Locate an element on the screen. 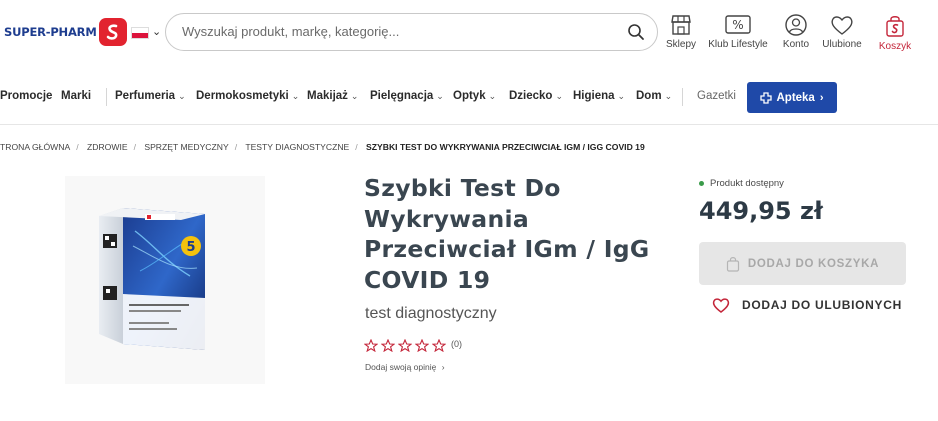 The height and width of the screenshot is (421, 938). nav-label: Dermokosmetyki is located at coordinates (242, 96).